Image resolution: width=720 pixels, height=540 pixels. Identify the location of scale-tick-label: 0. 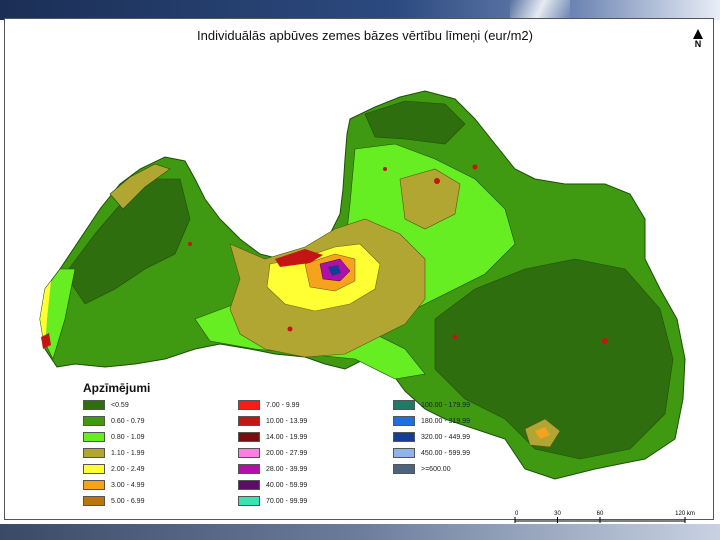
(517, 514).